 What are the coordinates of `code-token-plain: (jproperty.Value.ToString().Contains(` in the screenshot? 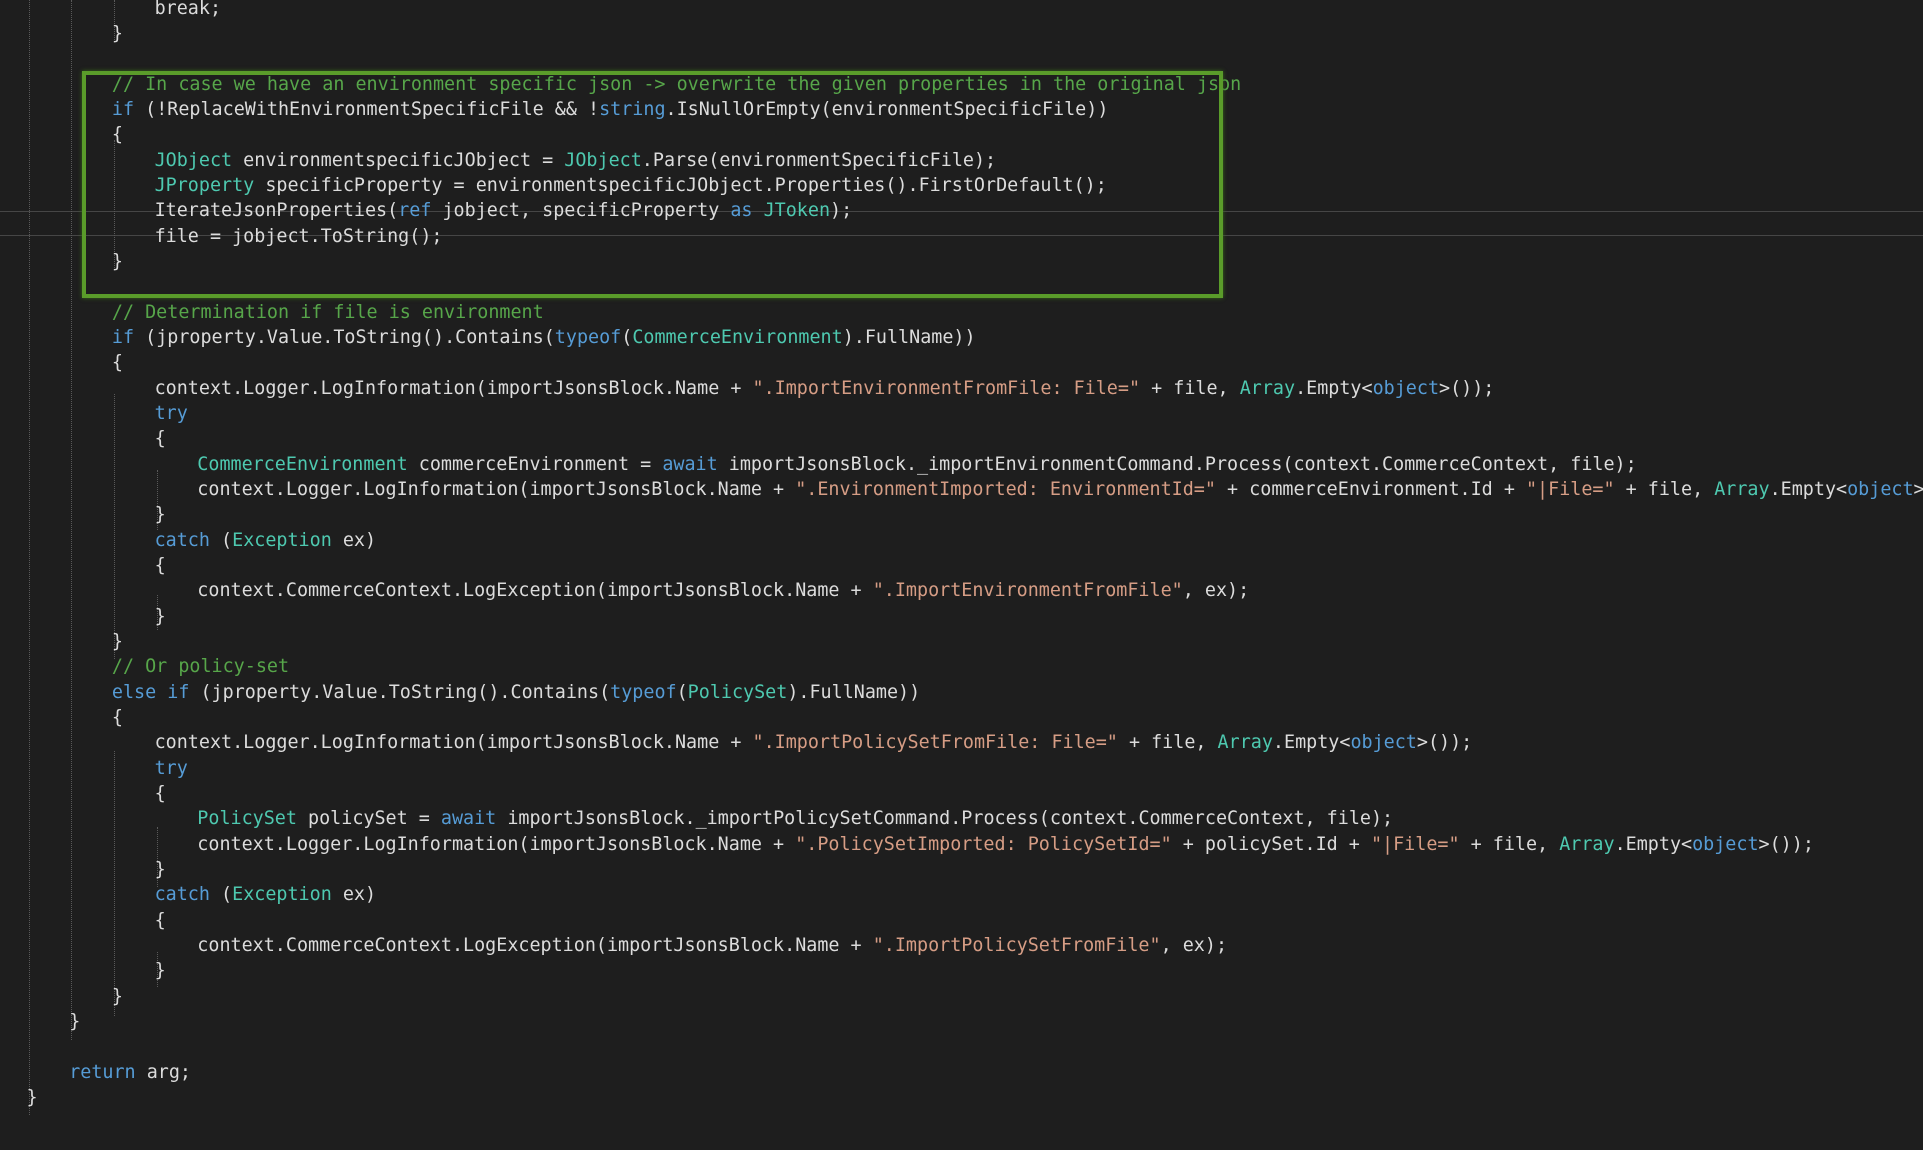 It's located at (400, 692).